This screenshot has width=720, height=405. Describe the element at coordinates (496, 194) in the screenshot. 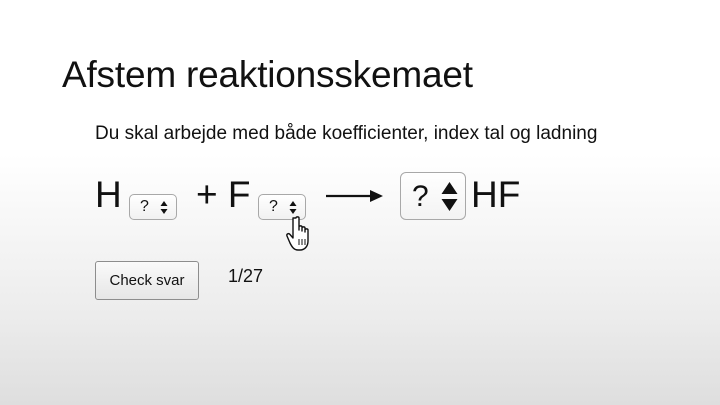

I see `product-hf-symbol: HF` at that location.